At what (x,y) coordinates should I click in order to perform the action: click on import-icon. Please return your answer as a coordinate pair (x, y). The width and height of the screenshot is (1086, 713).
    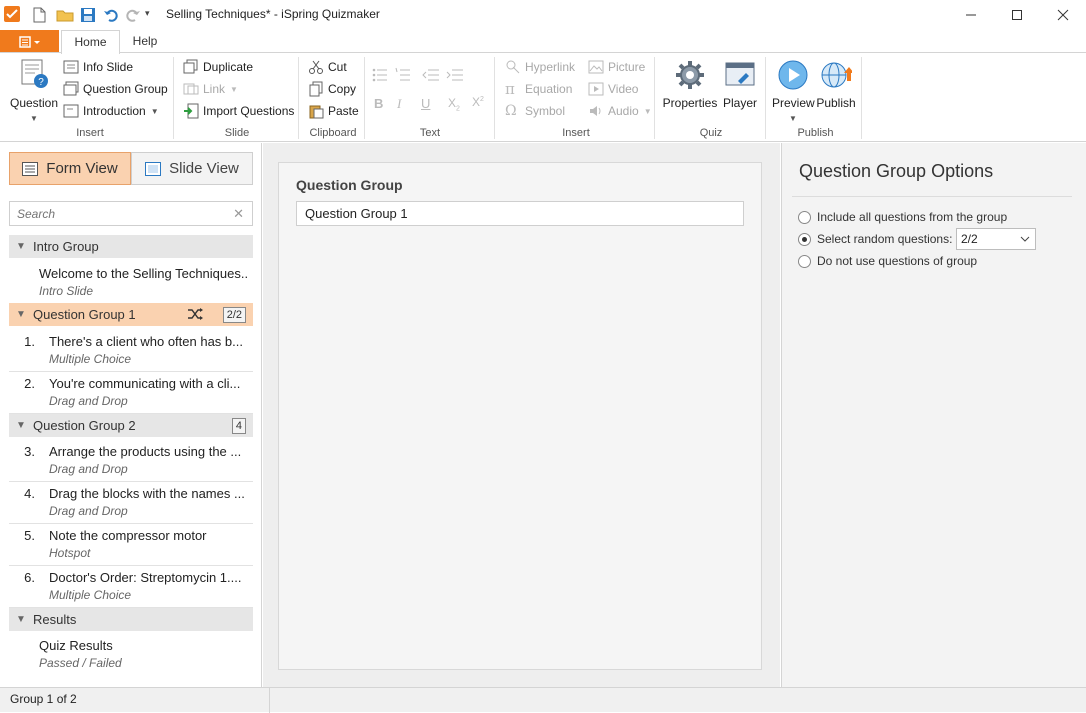
    Looking at the image, I should click on (191, 111).